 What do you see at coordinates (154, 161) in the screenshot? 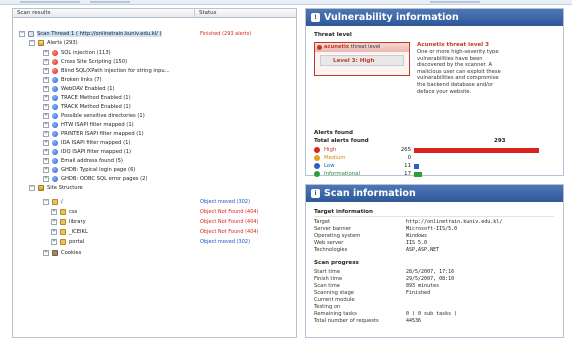
I see `tree-row: + Email address found (5)` at bounding box center [154, 161].